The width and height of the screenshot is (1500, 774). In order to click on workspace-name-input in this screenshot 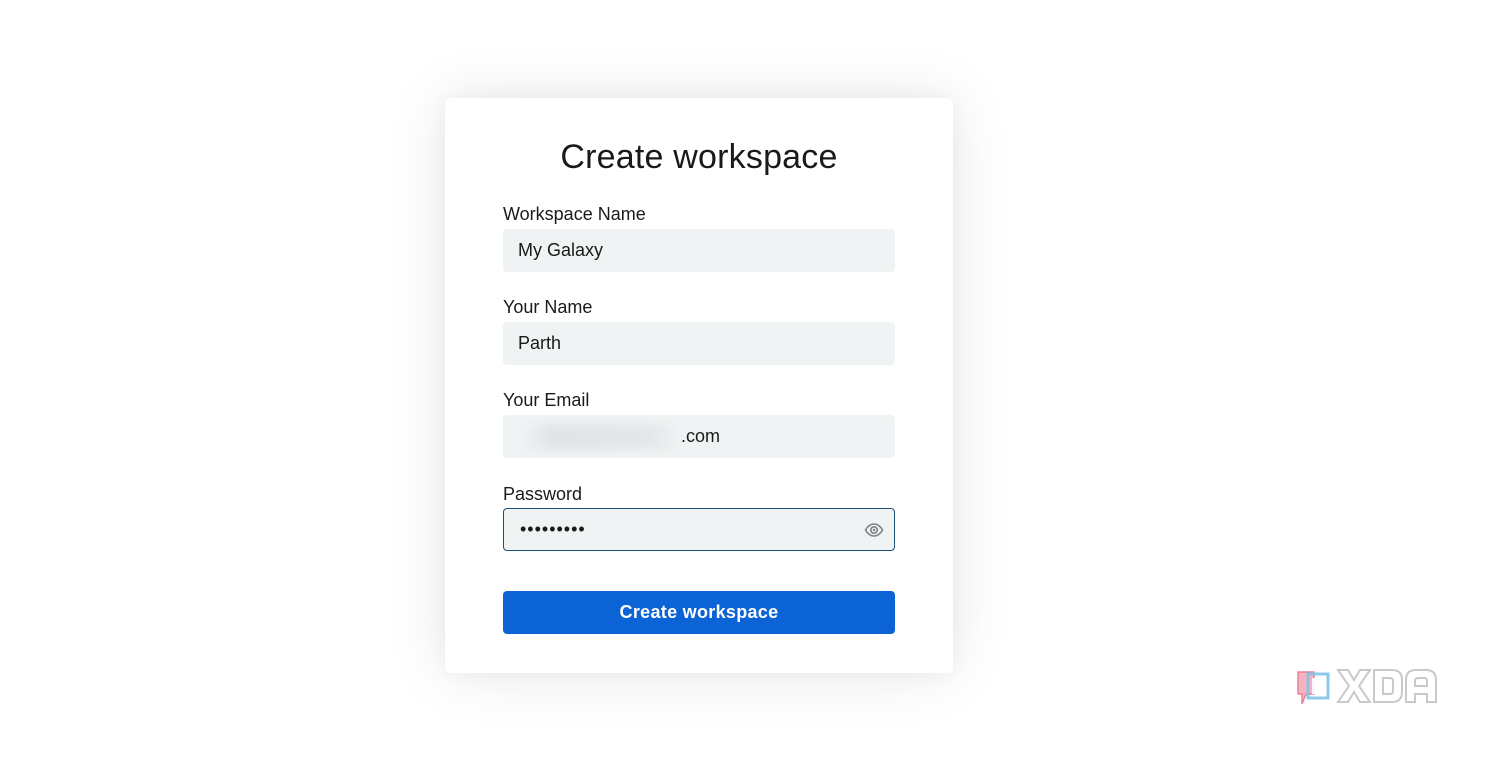, I will do `click(699, 250)`.